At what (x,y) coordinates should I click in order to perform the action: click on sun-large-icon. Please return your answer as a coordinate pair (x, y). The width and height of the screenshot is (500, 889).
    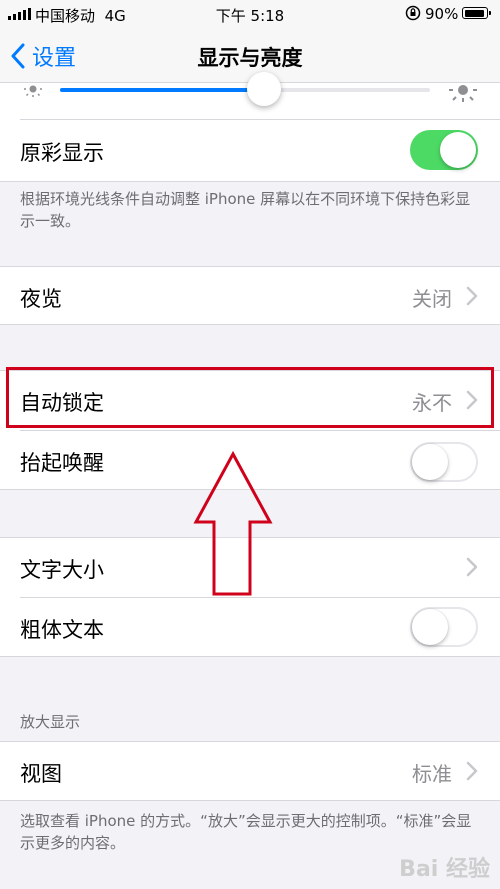
    Looking at the image, I should click on (463, 93).